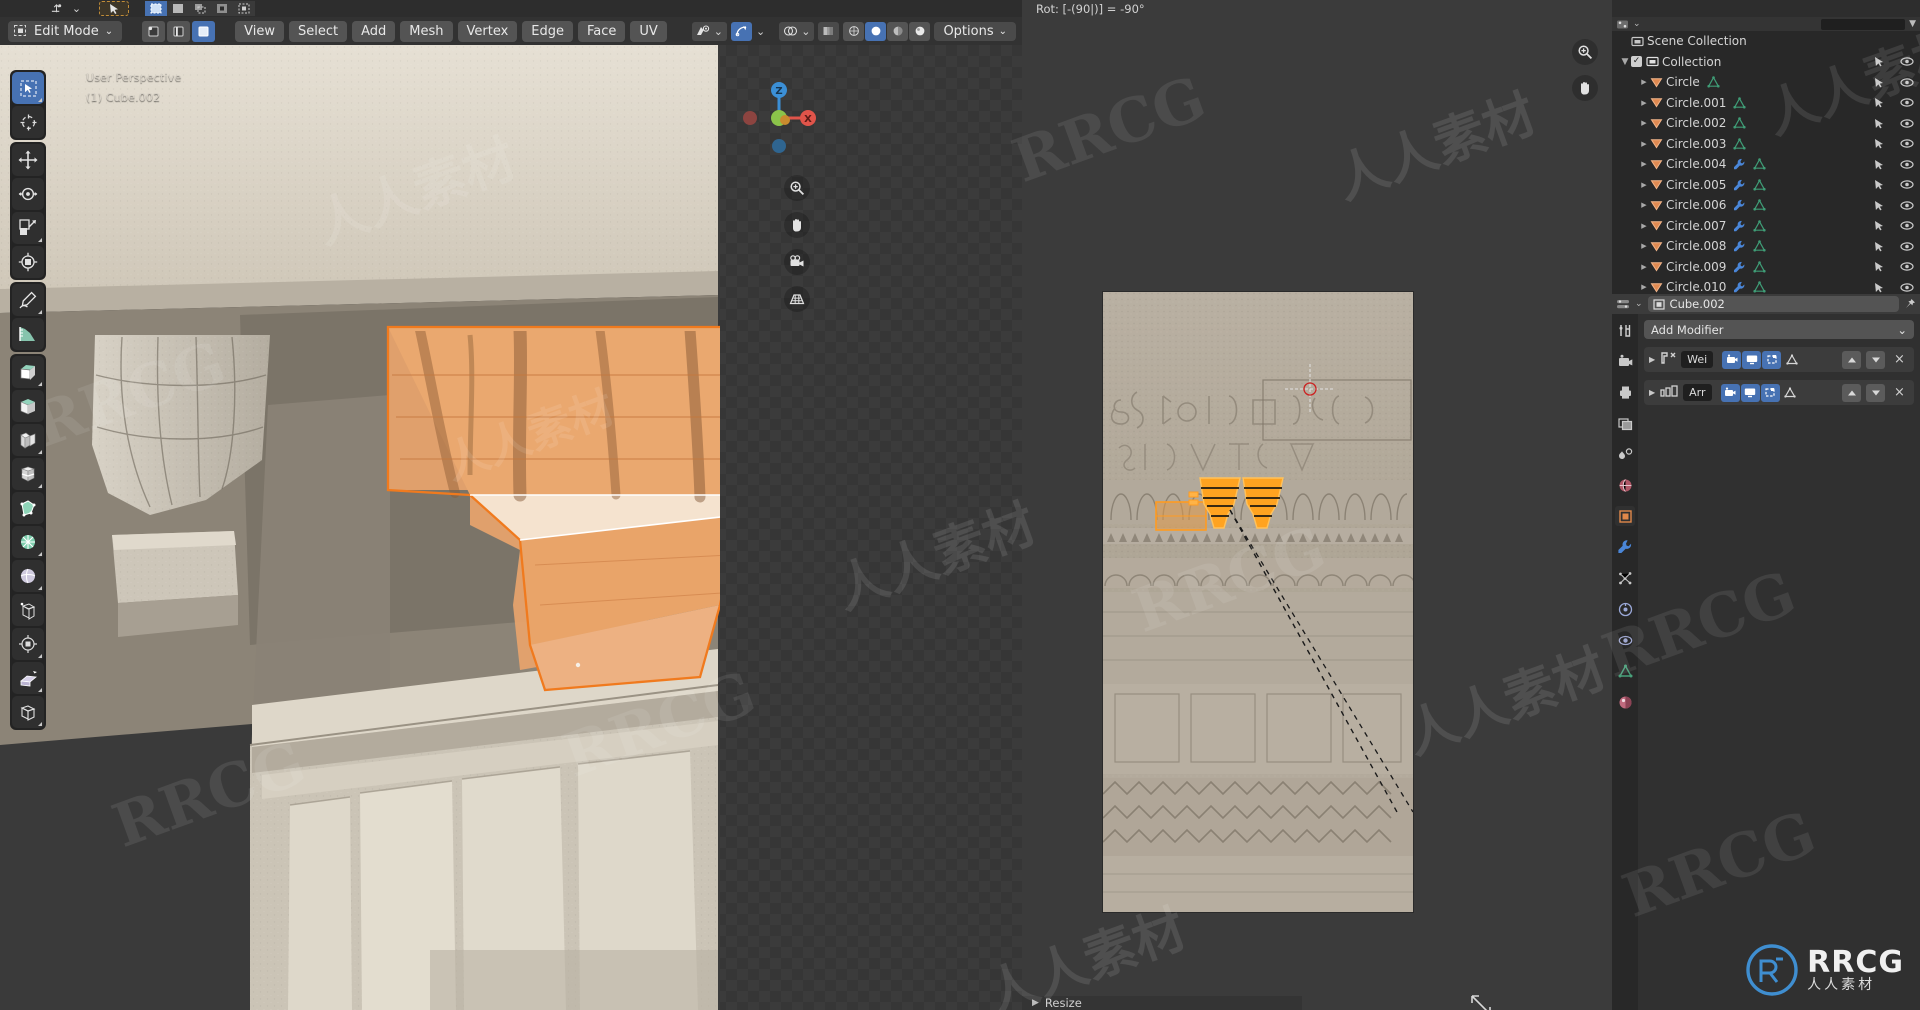 The height and width of the screenshot is (1010, 1920). I want to click on move-up-button, so click(1851, 392).